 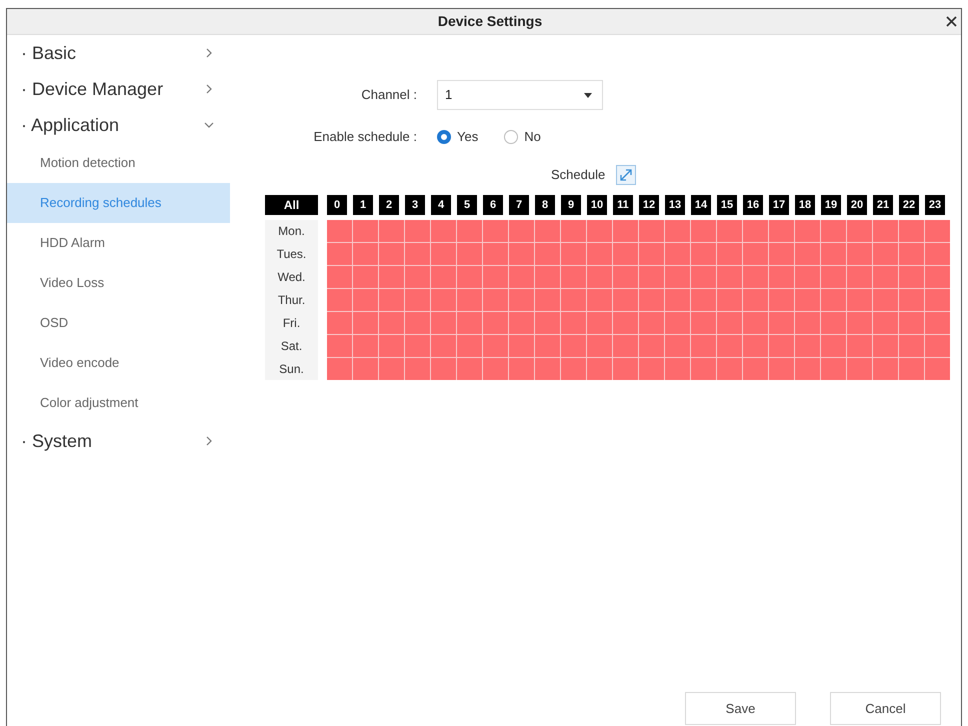 I want to click on sidebar-item: · Basic, so click(x=118, y=53).